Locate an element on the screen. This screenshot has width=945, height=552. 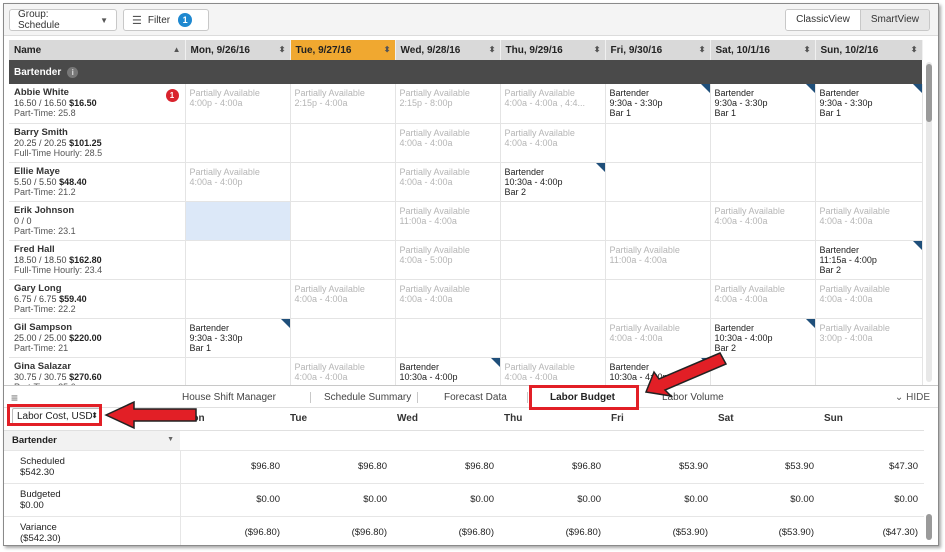
schedule-cell: Bartender 10:30a - 4:00p Bar 2 is located at coordinates (553, 182).